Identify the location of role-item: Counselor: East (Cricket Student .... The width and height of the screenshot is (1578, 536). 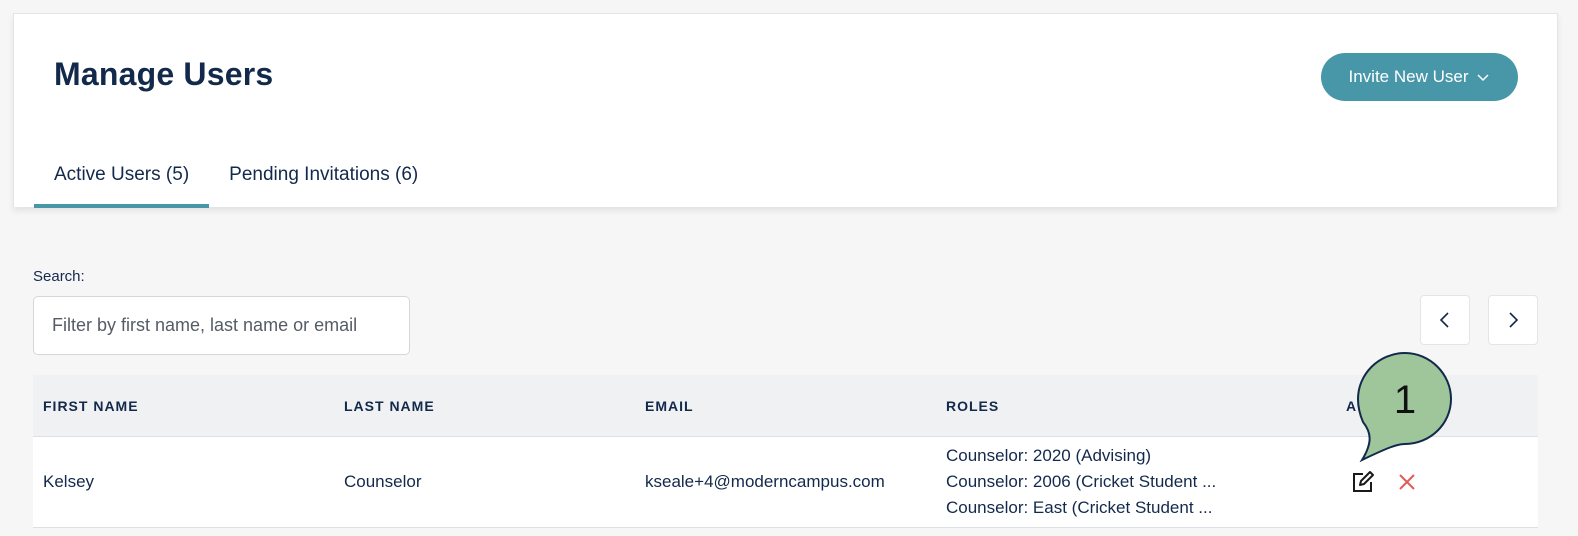
(1079, 507).